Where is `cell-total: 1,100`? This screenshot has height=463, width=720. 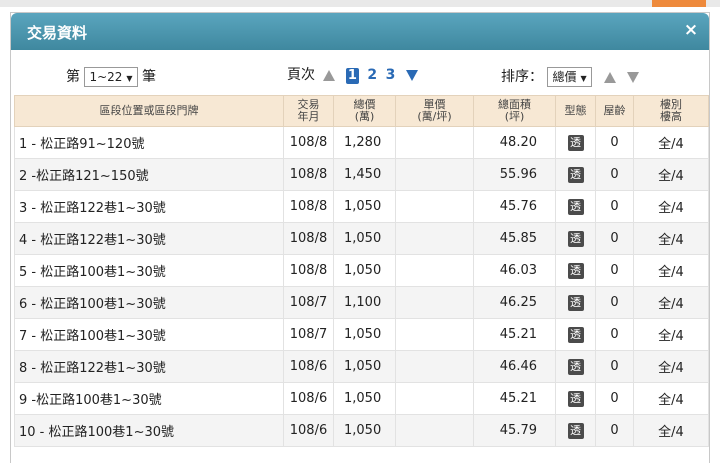 cell-total: 1,100 is located at coordinates (364, 302).